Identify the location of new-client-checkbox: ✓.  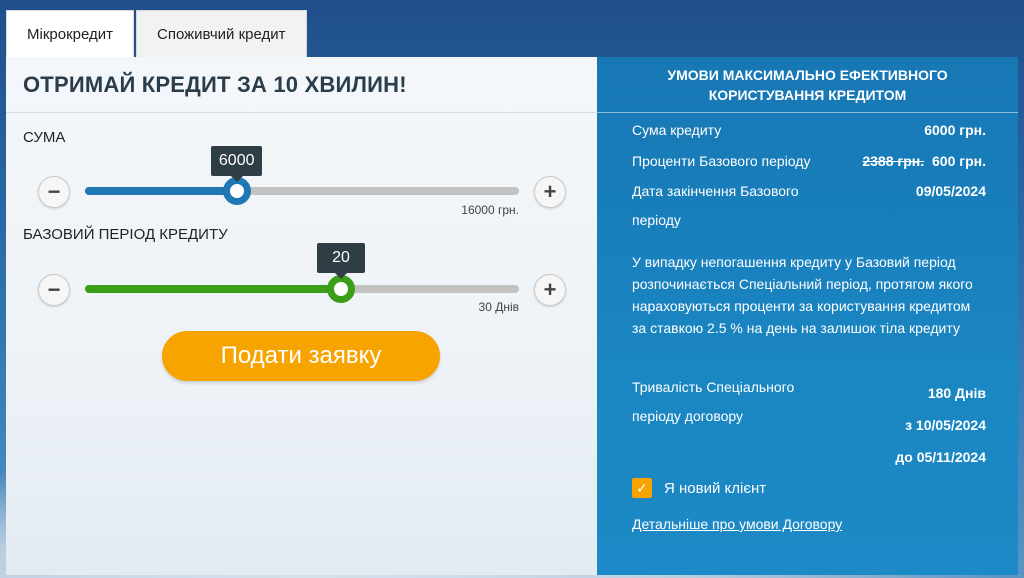
(642, 488).